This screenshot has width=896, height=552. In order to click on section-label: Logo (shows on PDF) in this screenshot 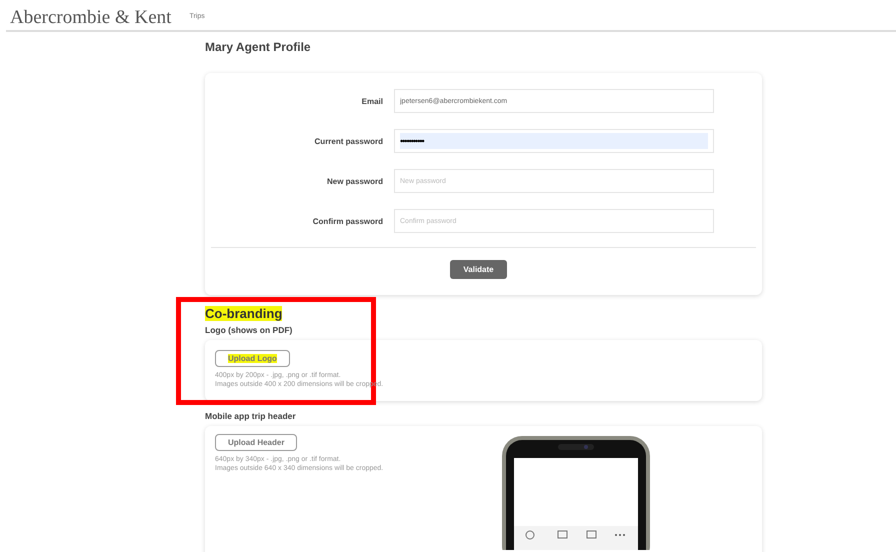, I will do `click(249, 330)`.